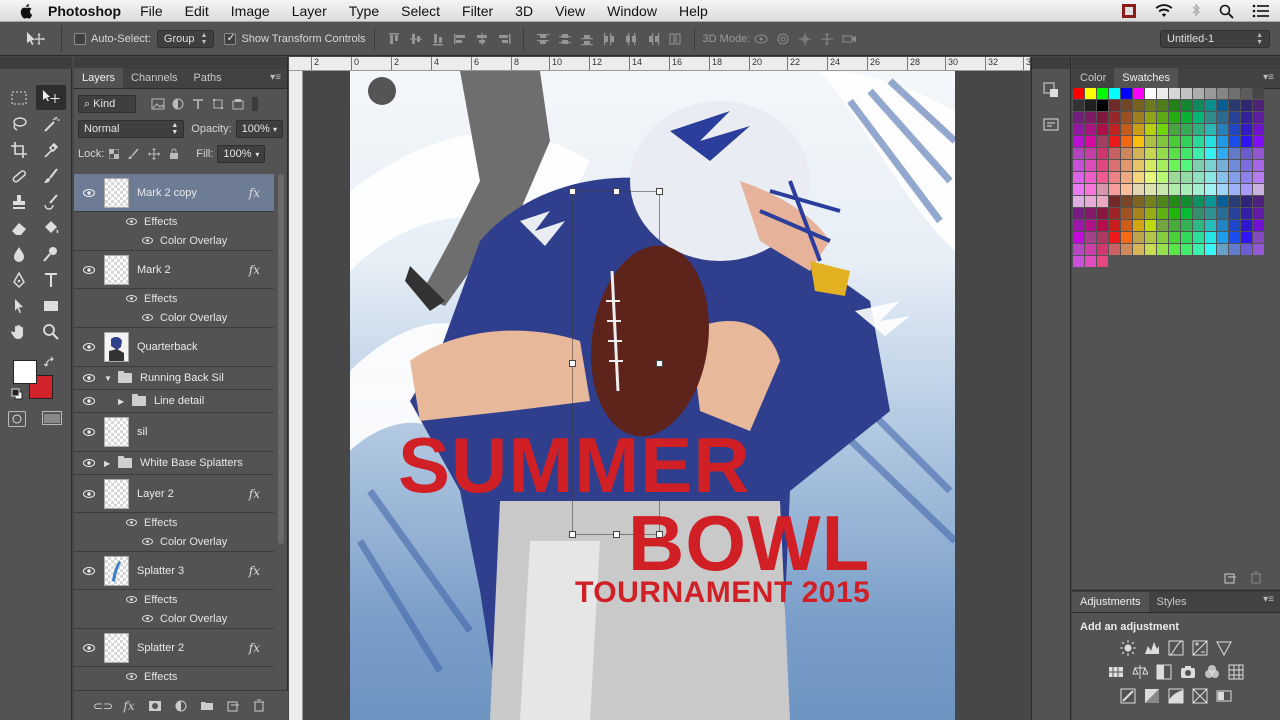  Describe the element at coordinates (1236, 672) in the screenshot. I see `color-lookup-icon` at that location.